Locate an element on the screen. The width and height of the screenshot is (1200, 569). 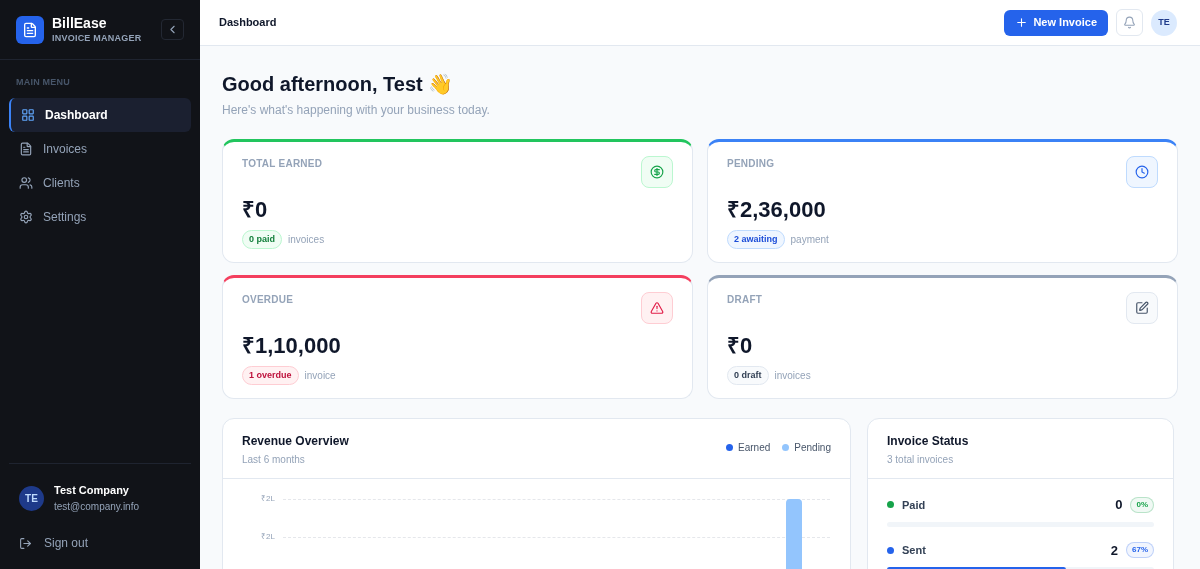
status-count: 0 is located at coordinates (1119, 505).